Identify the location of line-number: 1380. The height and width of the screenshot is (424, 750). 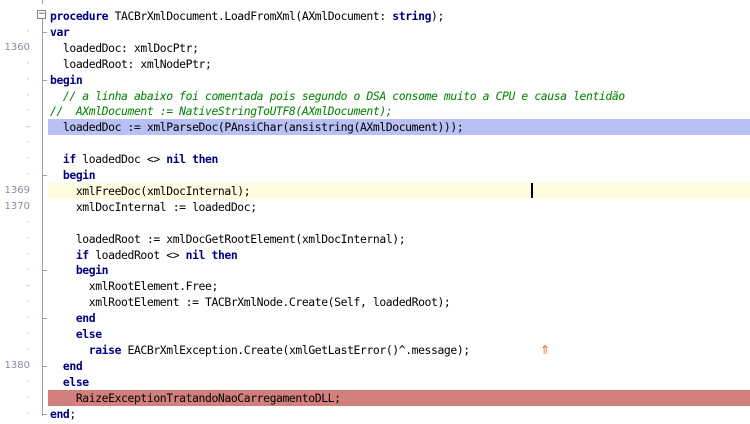
(17, 365).